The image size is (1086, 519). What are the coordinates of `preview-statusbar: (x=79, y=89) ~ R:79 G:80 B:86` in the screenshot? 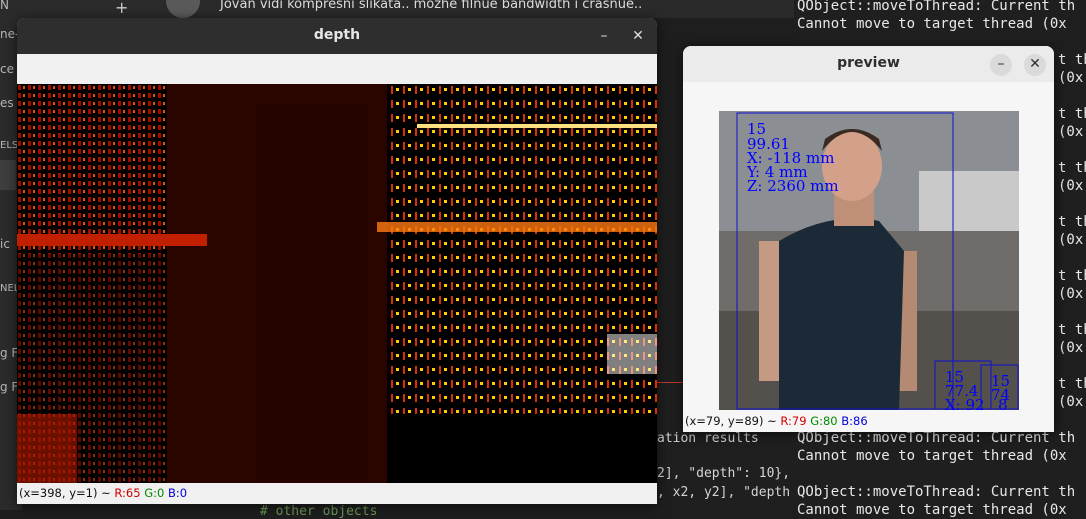 It's located at (868, 421).